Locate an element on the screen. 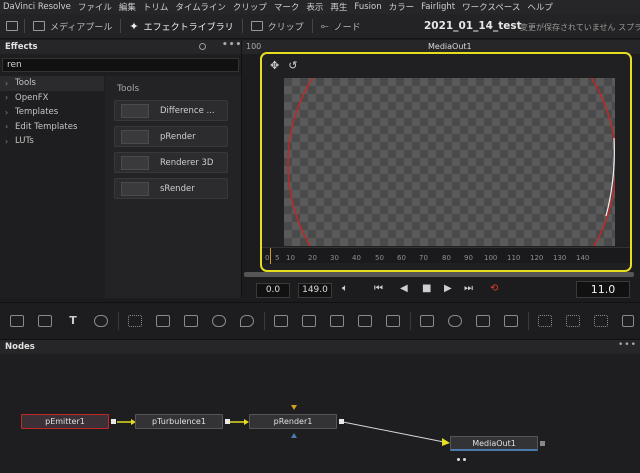 Image resolution: width=640 pixels, height=473 pixels. tree-item-openfx: › OpenFX is located at coordinates (52, 98).